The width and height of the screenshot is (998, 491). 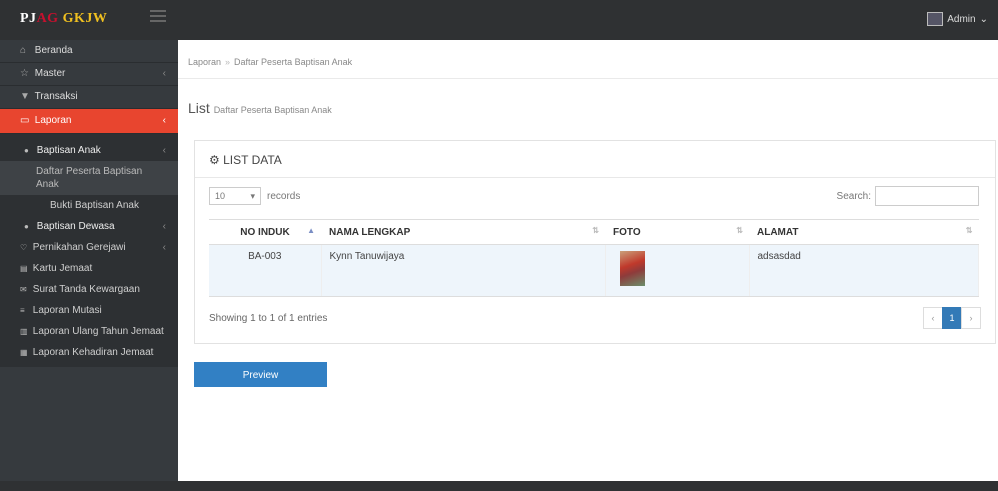 I want to click on chevron-down-icon: ⌄, so click(x=983, y=19).